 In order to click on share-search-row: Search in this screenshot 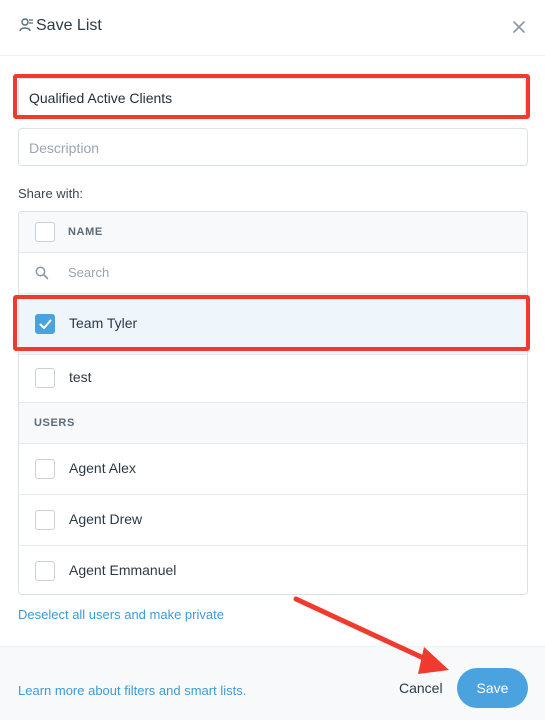, I will do `click(273, 273)`.